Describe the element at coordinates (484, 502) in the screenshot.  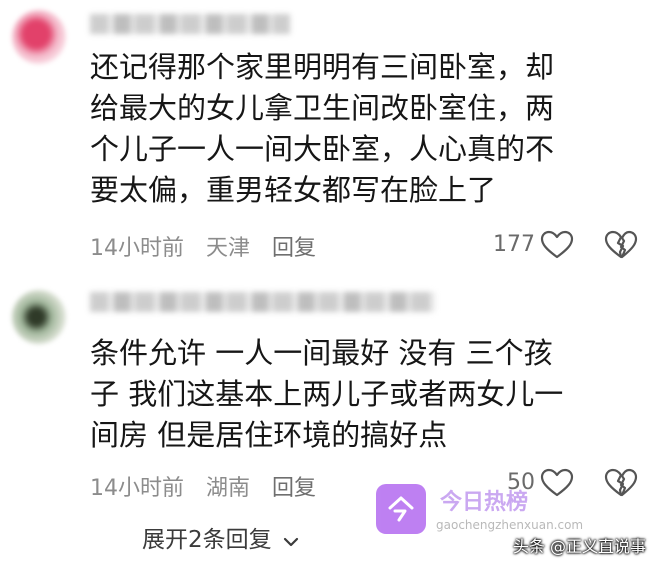
I see `watermark-title: 今日热榜` at that location.